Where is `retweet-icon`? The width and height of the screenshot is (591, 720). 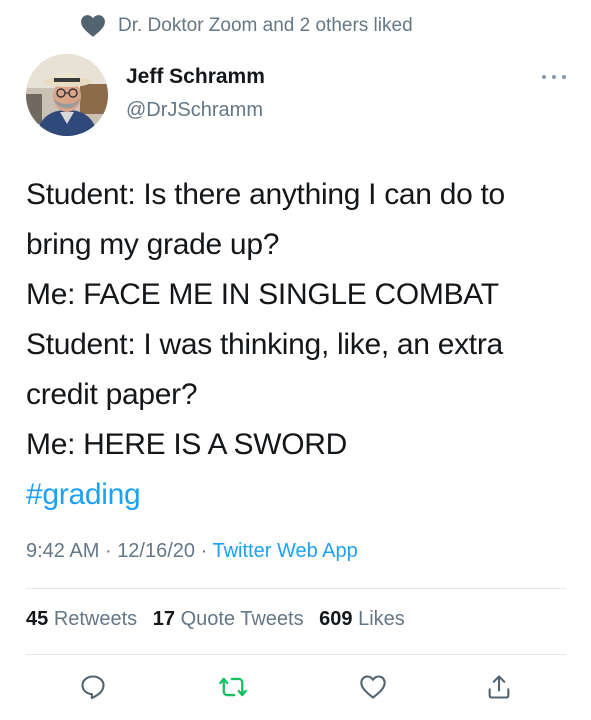
retweet-icon is located at coordinates (233, 687).